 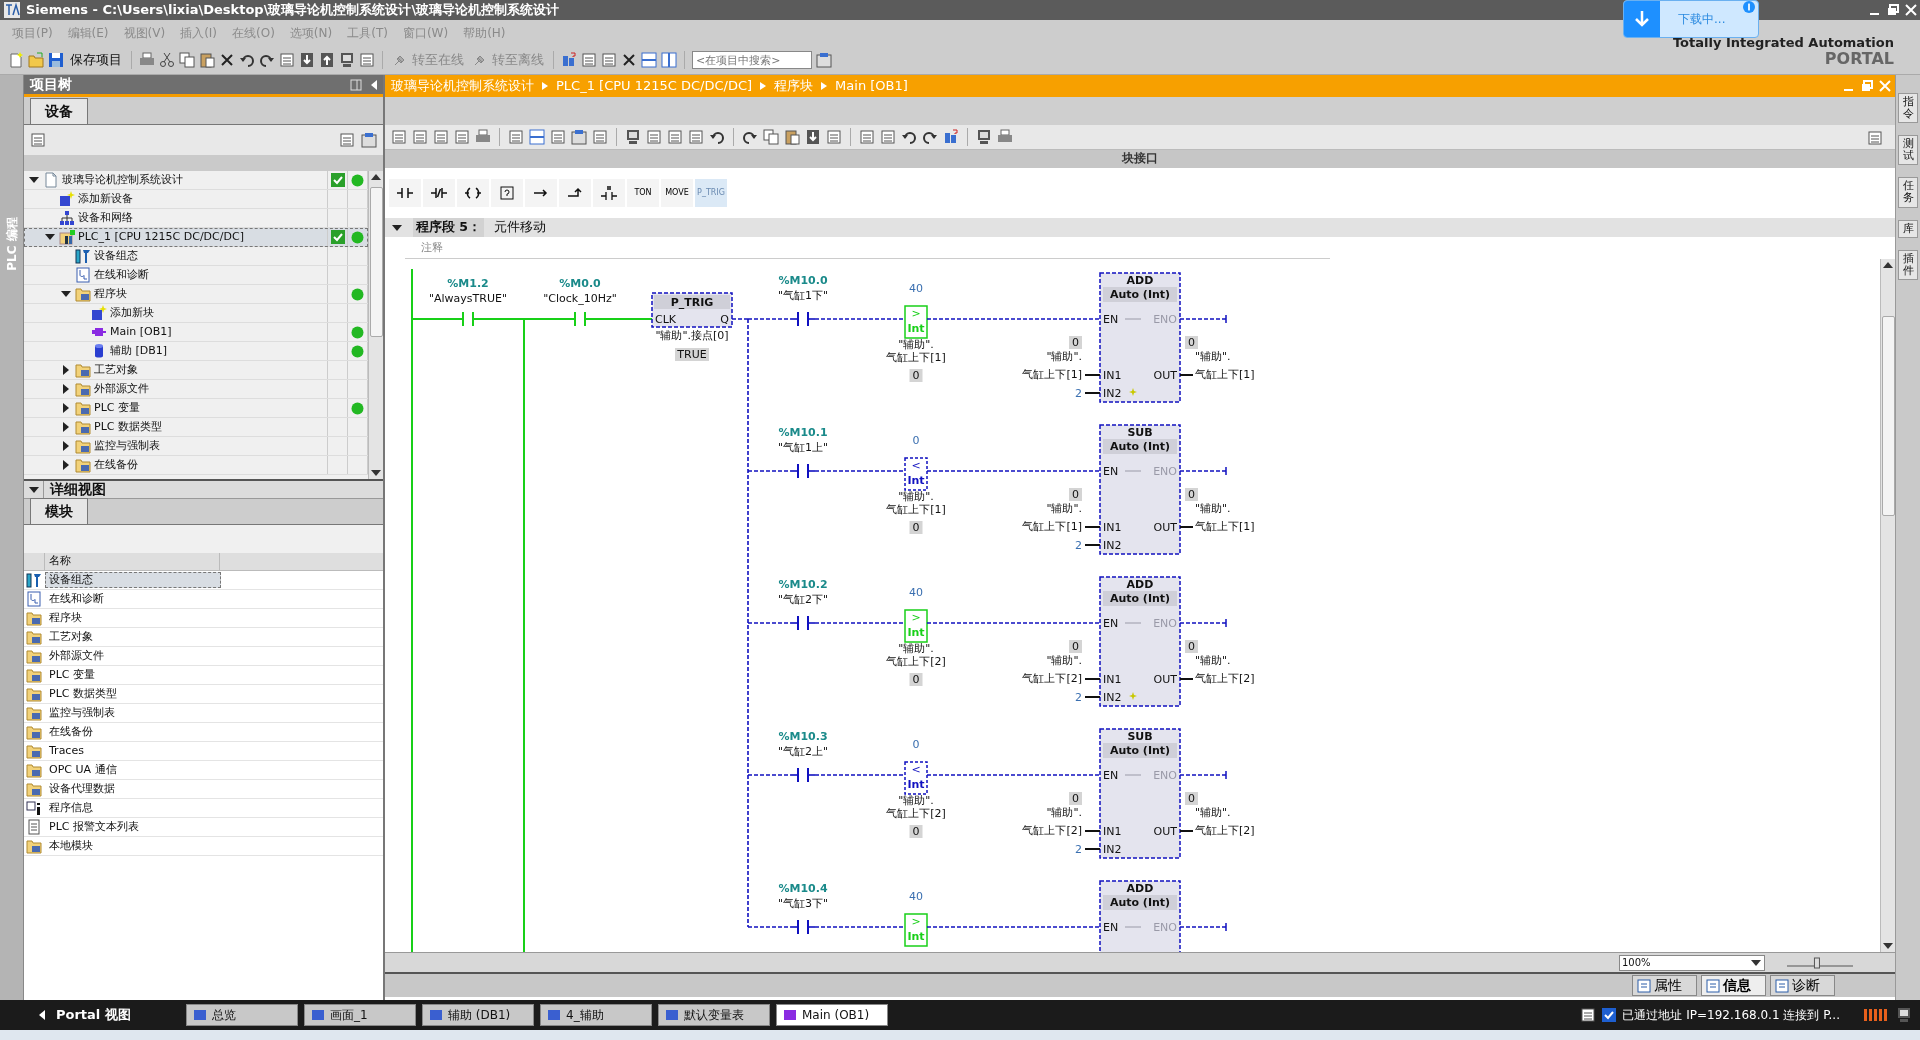 I want to click on side-tab: 任务, so click(x=1908, y=192).